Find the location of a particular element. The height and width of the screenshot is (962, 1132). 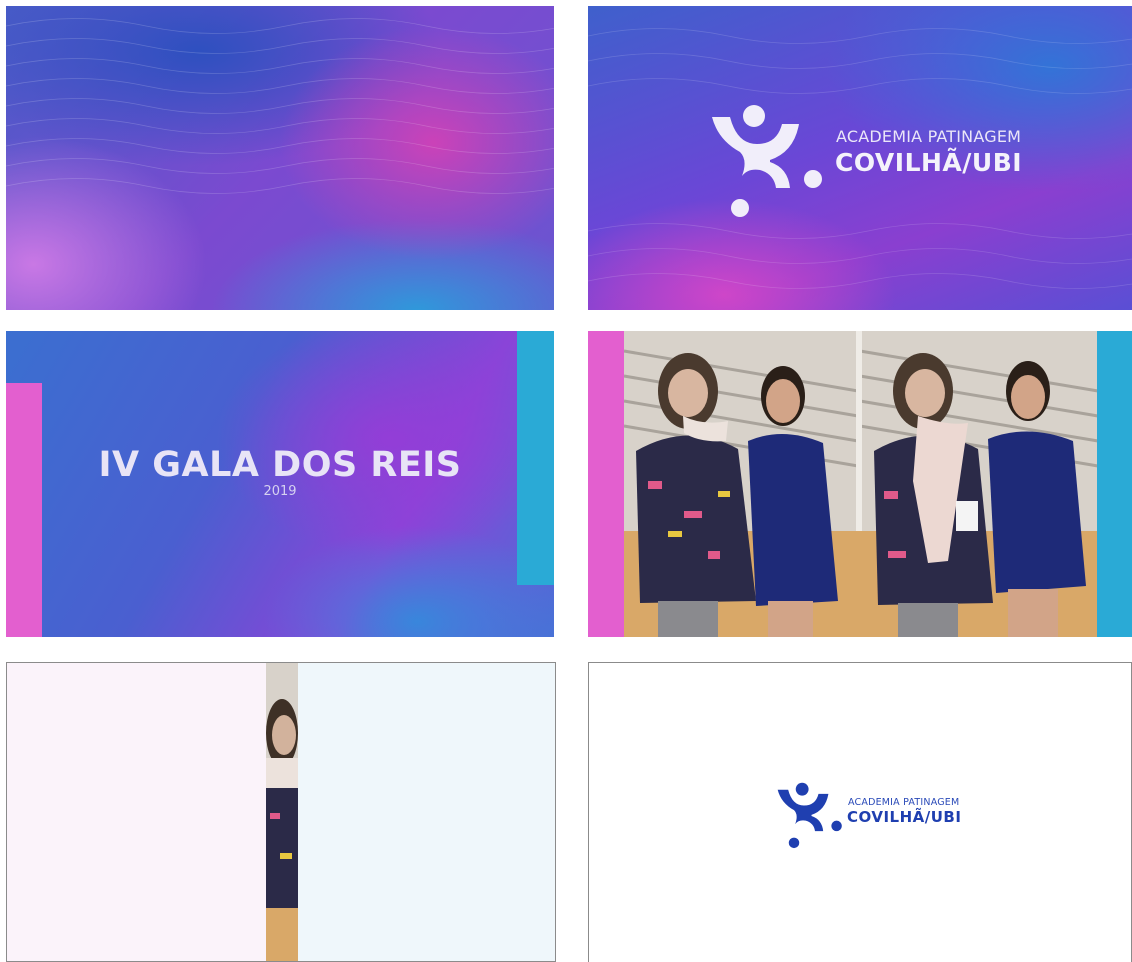

photo-strip is located at coordinates (282, 812).